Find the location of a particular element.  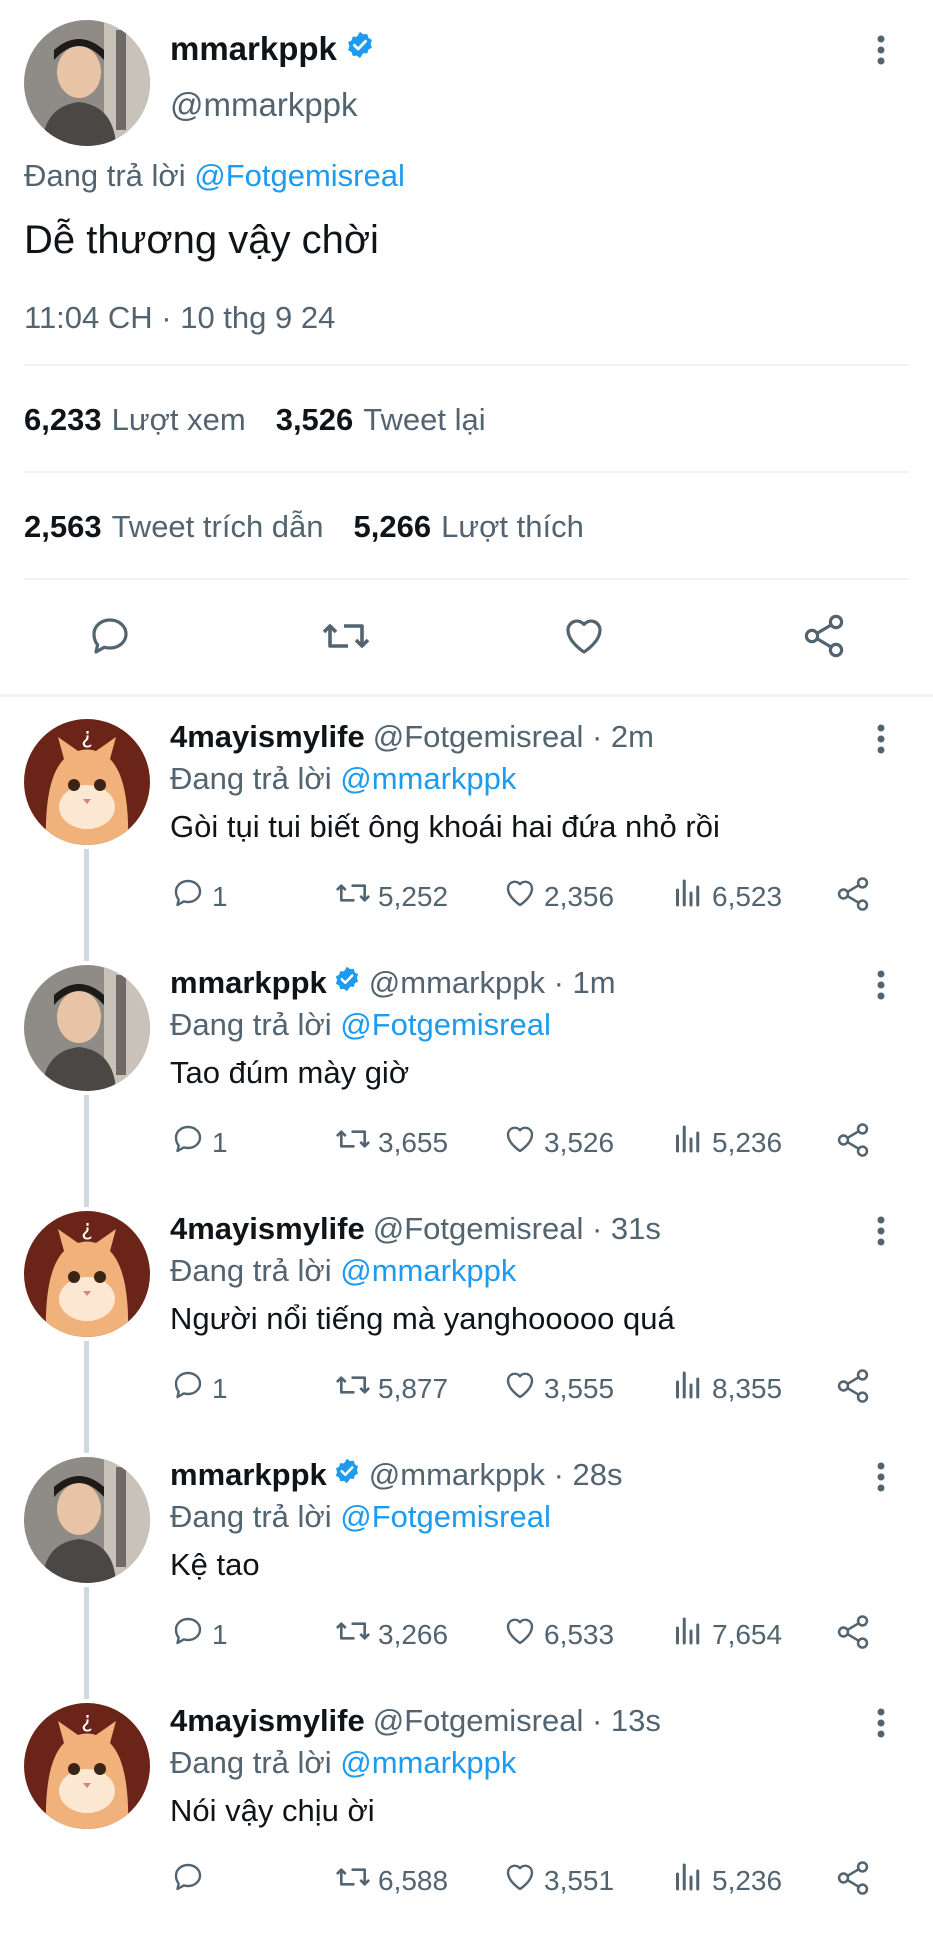

views-button: 8,355 is located at coordinates (726, 1388).